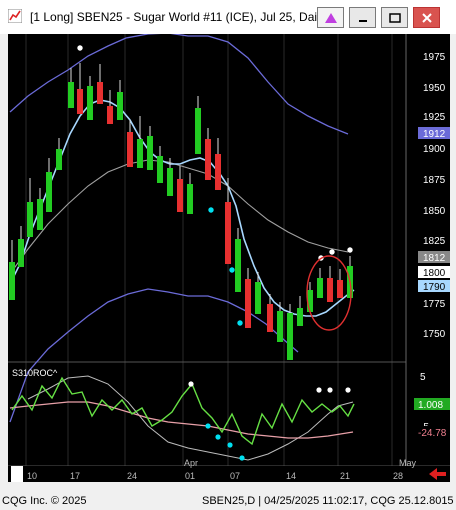  What do you see at coordinates (345, 476) in the screenshot?
I see `date-label: 21` at bounding box center [345, 476].